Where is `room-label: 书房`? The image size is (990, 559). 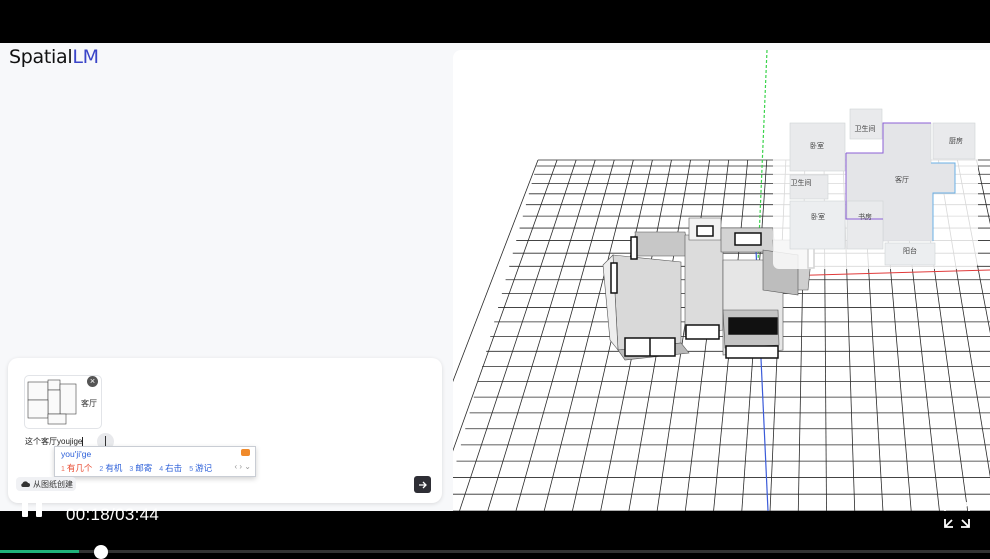
room-label: 书房 is located at coordinates (865, 216).